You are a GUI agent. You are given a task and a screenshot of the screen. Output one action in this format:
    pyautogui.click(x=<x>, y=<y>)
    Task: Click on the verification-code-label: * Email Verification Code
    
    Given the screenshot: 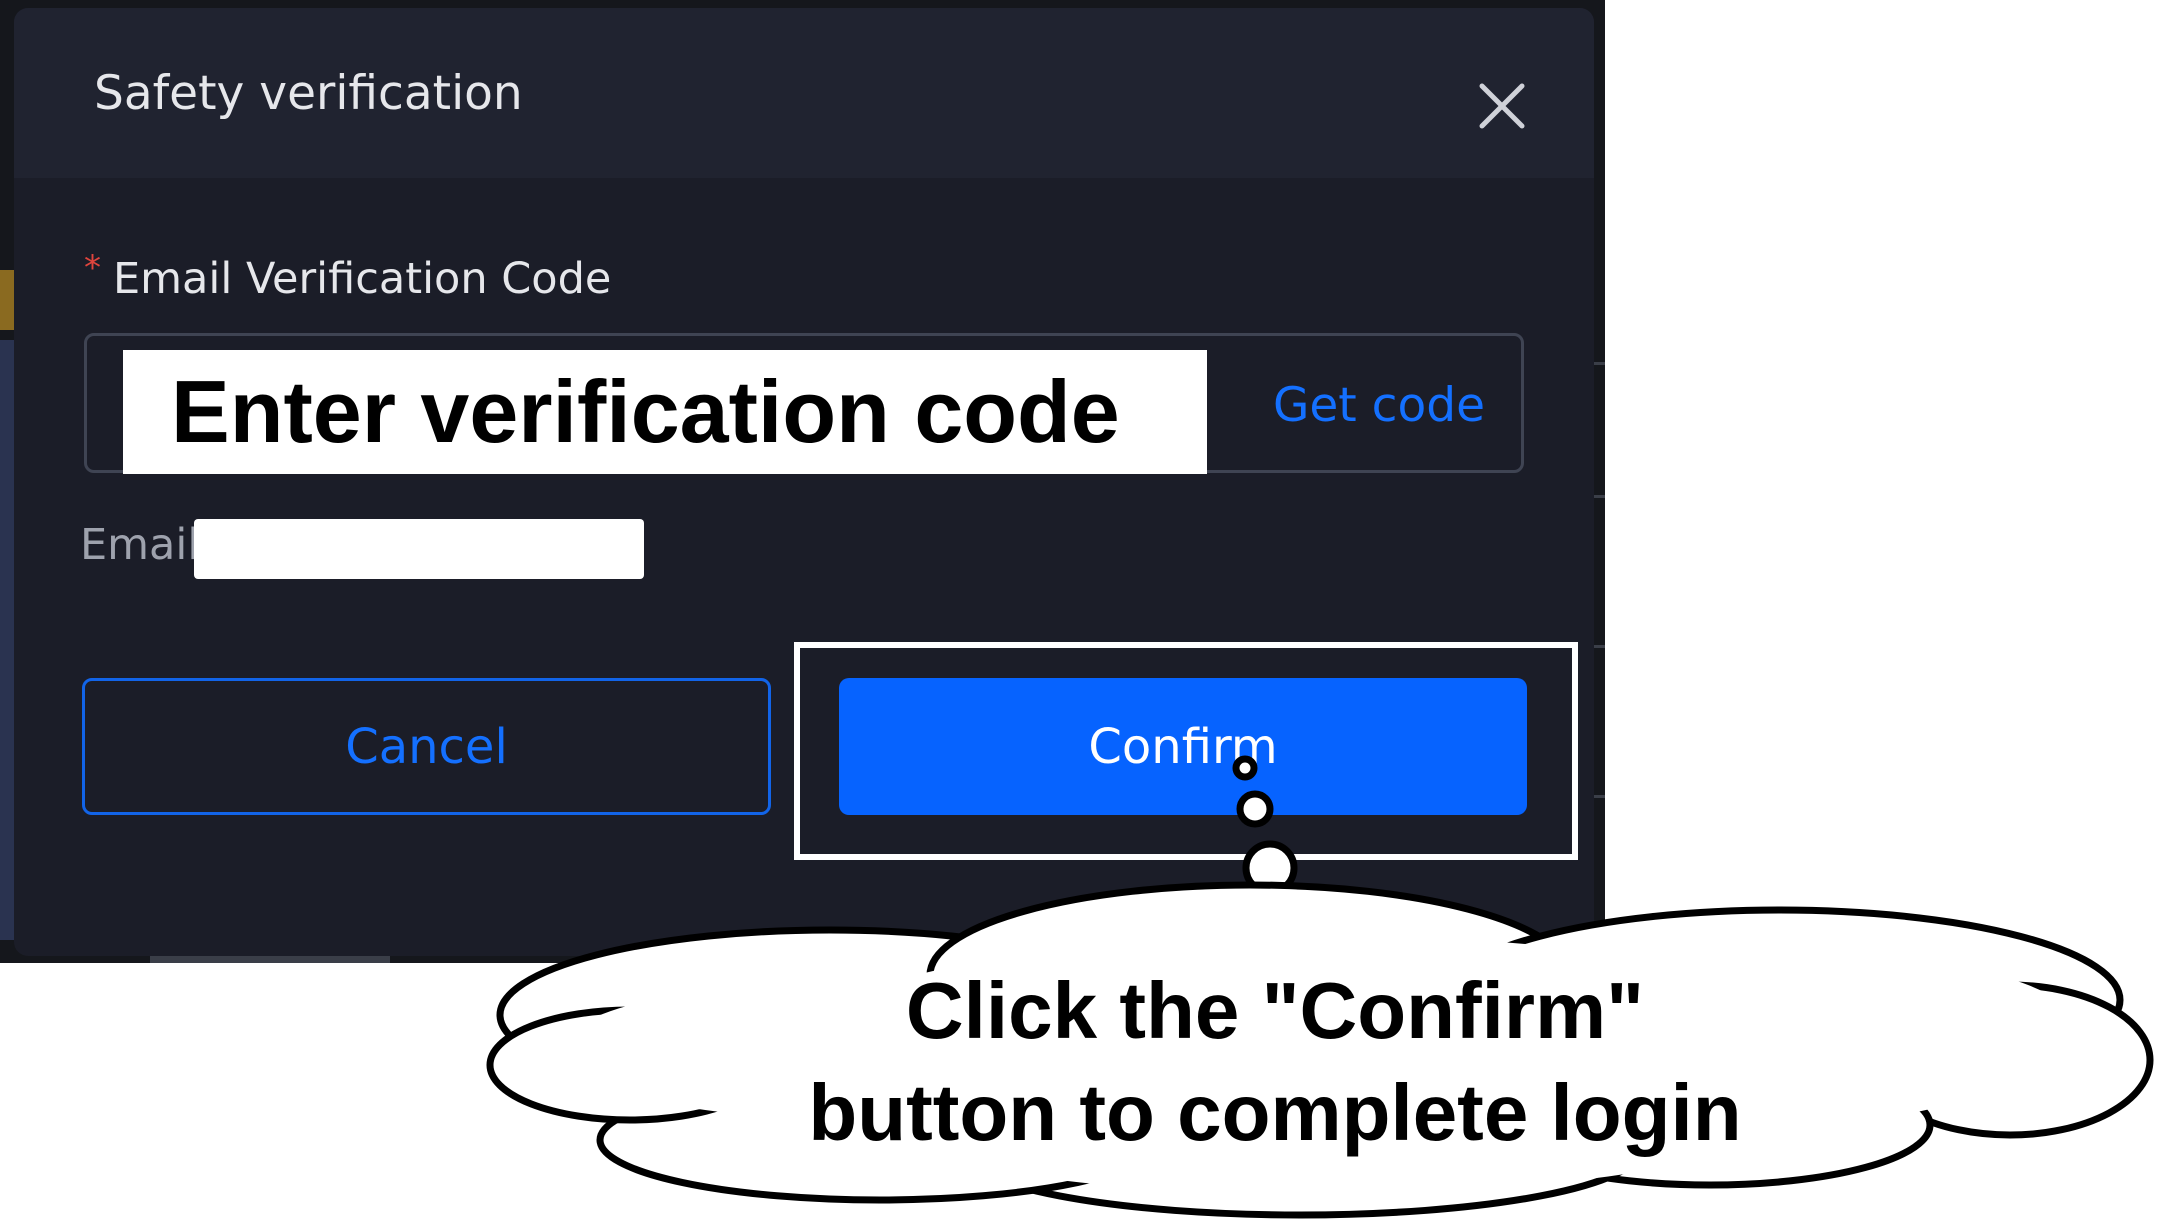 What is the action you would take?
    pyautogui.click(x=347, y=276)
    